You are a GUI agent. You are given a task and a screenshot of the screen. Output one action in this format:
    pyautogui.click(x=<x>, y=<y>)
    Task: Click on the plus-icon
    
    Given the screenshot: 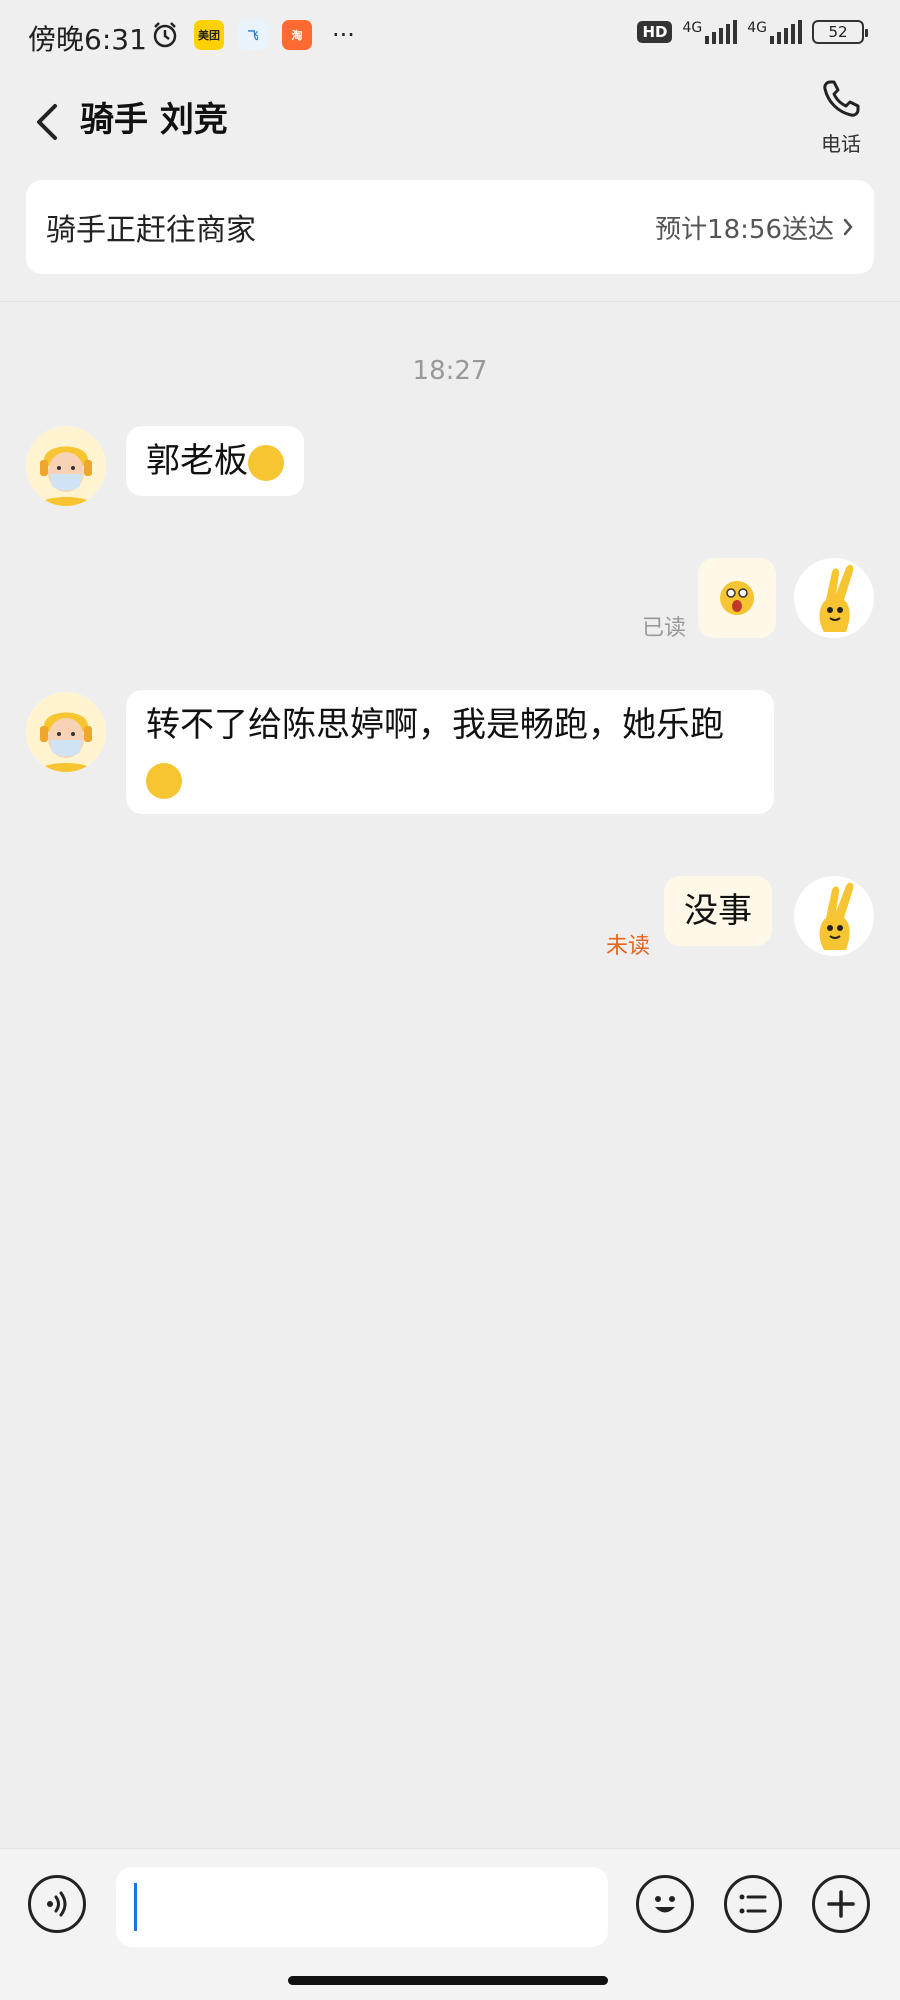 What is the action you would take?
    pyautogui.click(x=841, y=1904)
    